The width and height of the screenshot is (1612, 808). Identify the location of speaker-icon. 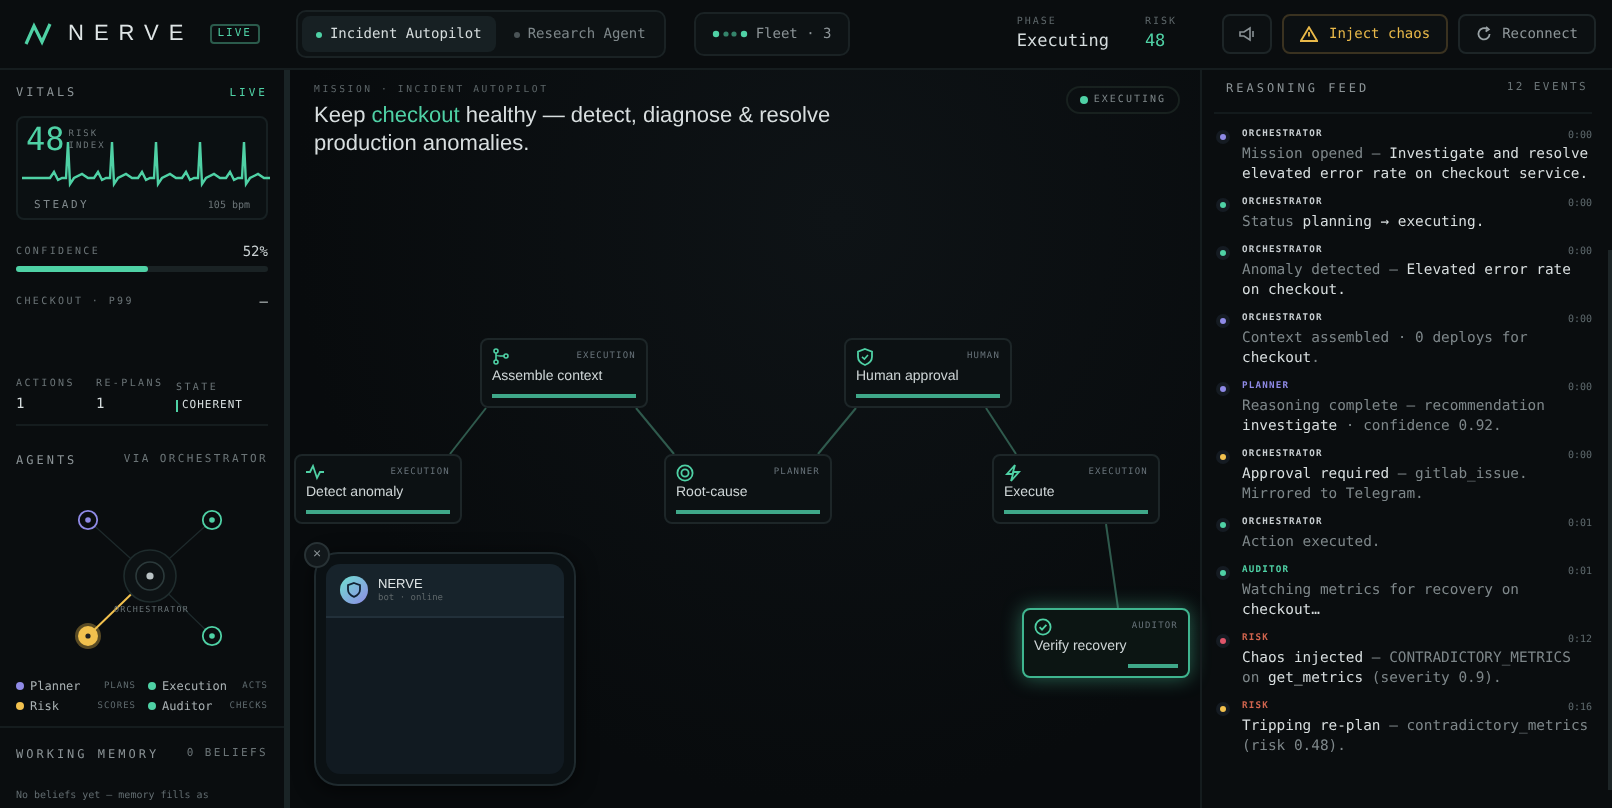
(1247, 34).